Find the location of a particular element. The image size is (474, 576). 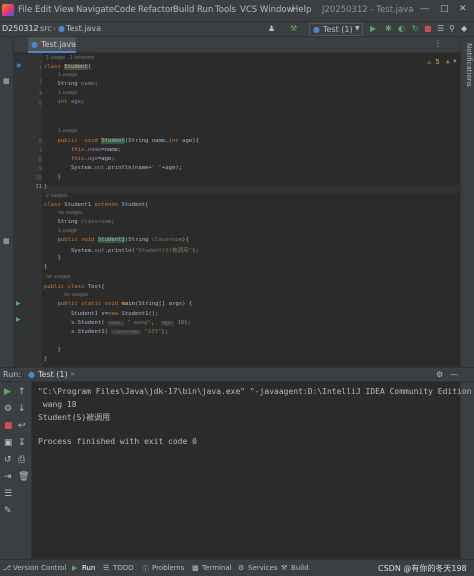

menu-build: Build is located at coordinates (183, 10).